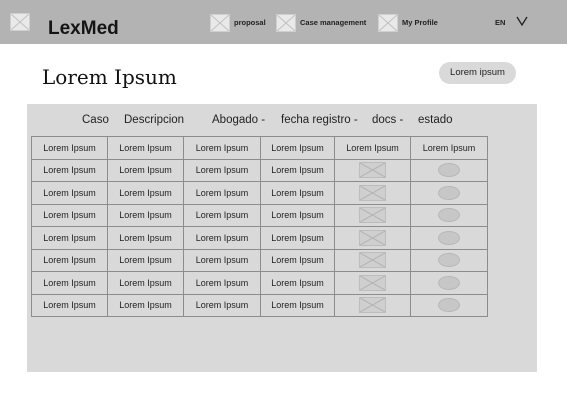  What do you see at coordinates (83, 29) in the screenshot?
I see `app-logo: LexMed` at bounding box center [83, 29].